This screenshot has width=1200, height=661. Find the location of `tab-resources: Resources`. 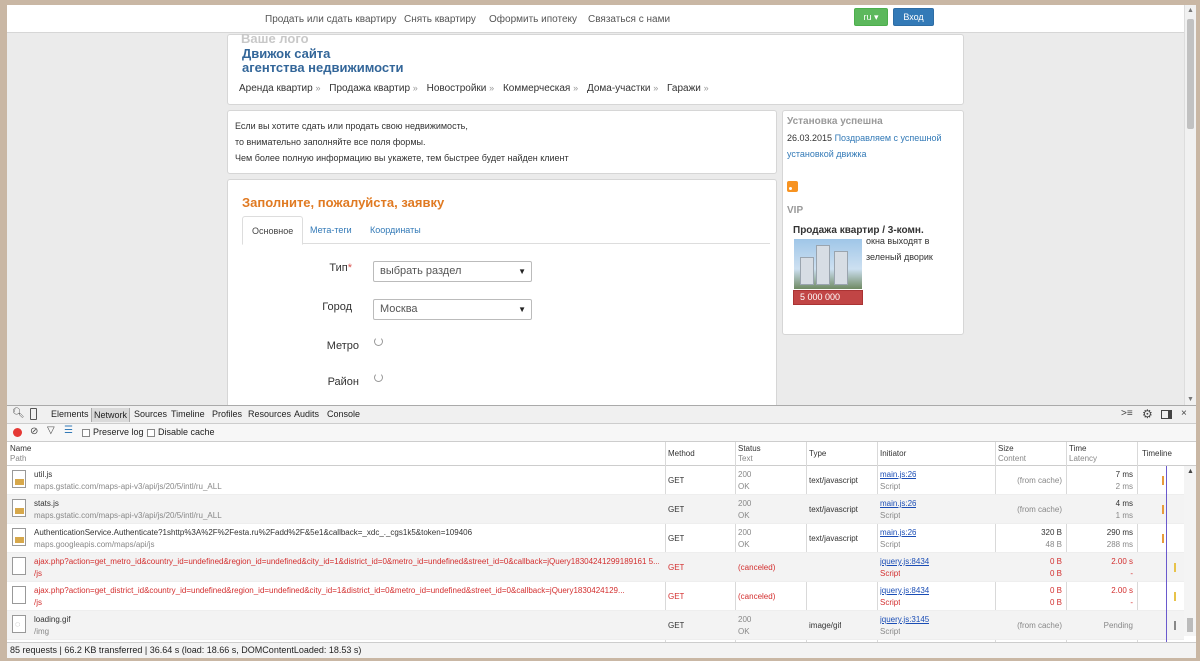

tab-resources: Resources is located at coordinates (269, 414).